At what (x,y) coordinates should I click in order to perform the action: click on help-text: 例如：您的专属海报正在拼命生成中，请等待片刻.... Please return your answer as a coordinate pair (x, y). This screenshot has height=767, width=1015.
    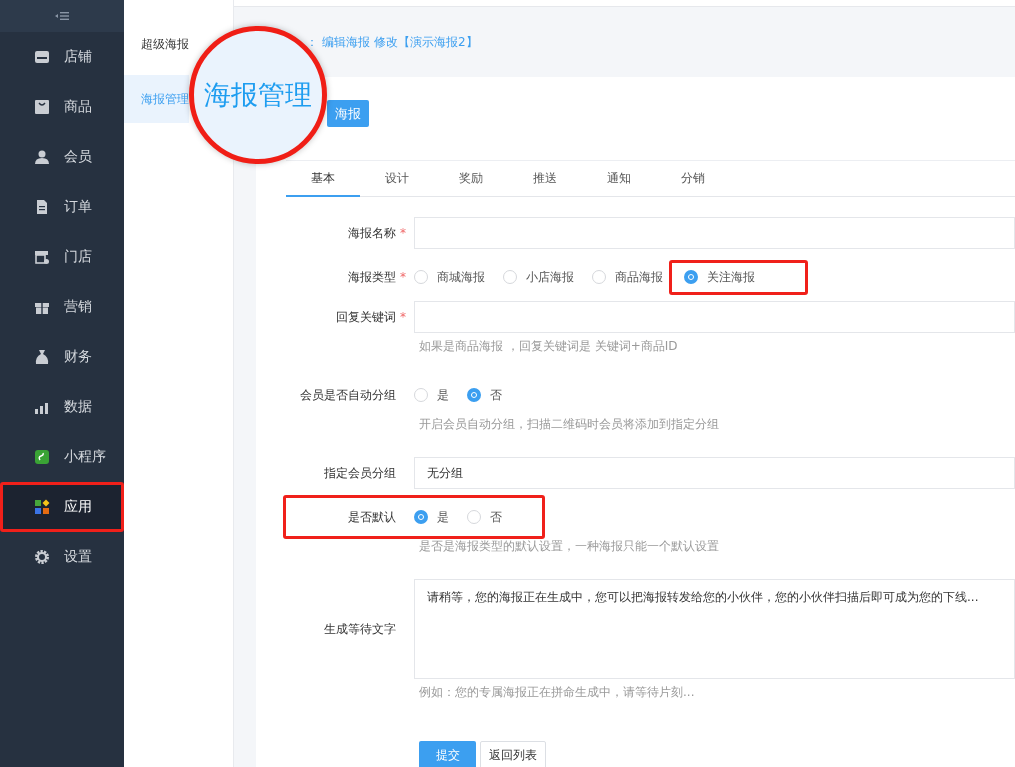
    Looking at the image, I should click on (557, 692).